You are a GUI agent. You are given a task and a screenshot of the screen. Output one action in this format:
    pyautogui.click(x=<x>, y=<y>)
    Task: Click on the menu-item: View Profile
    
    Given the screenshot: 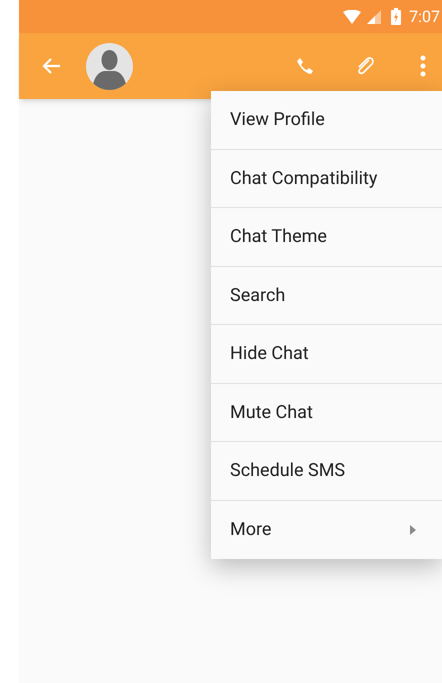 What is the action you would take?
    pyautogui.click(x=326, y=120)
    